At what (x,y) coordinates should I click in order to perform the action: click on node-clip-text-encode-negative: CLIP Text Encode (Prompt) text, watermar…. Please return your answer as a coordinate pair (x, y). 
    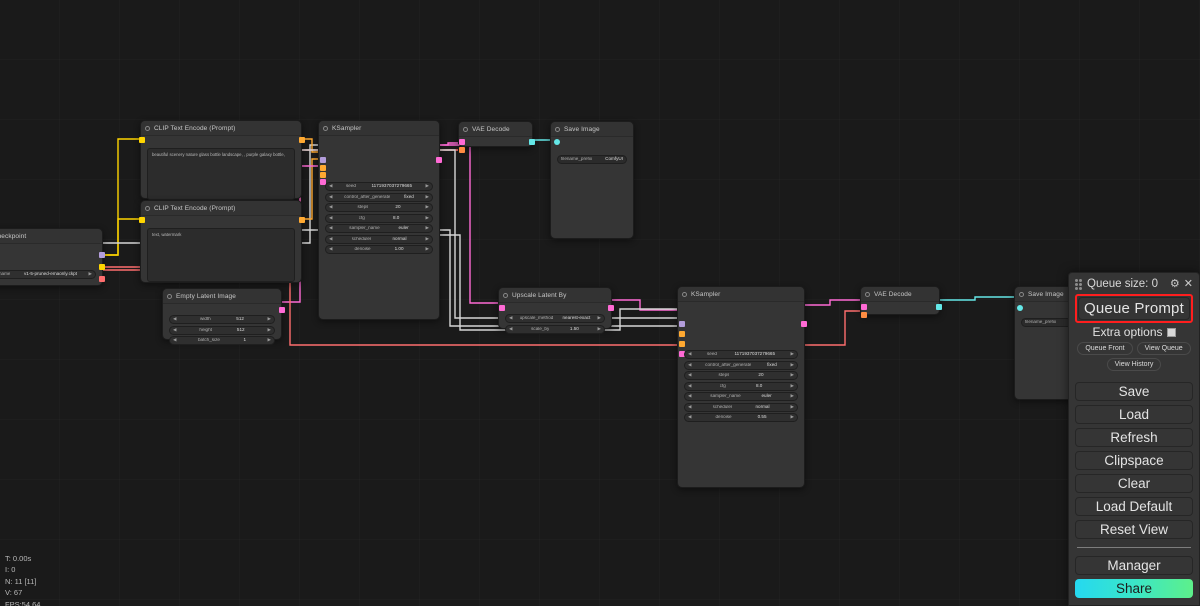
    Looking at the image, I should click on (222, 241).